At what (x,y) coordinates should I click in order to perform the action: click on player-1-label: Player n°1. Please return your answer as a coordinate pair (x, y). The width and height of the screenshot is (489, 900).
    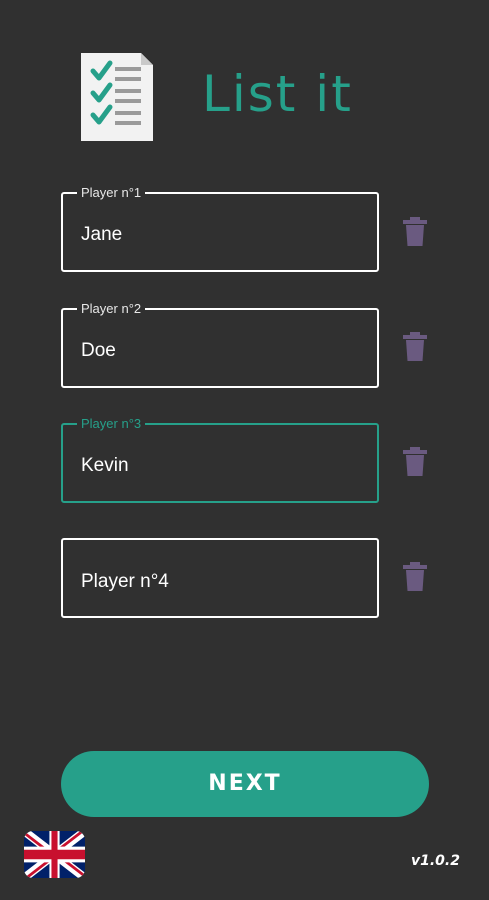
    Looking at the image, I should click on (111, 193).